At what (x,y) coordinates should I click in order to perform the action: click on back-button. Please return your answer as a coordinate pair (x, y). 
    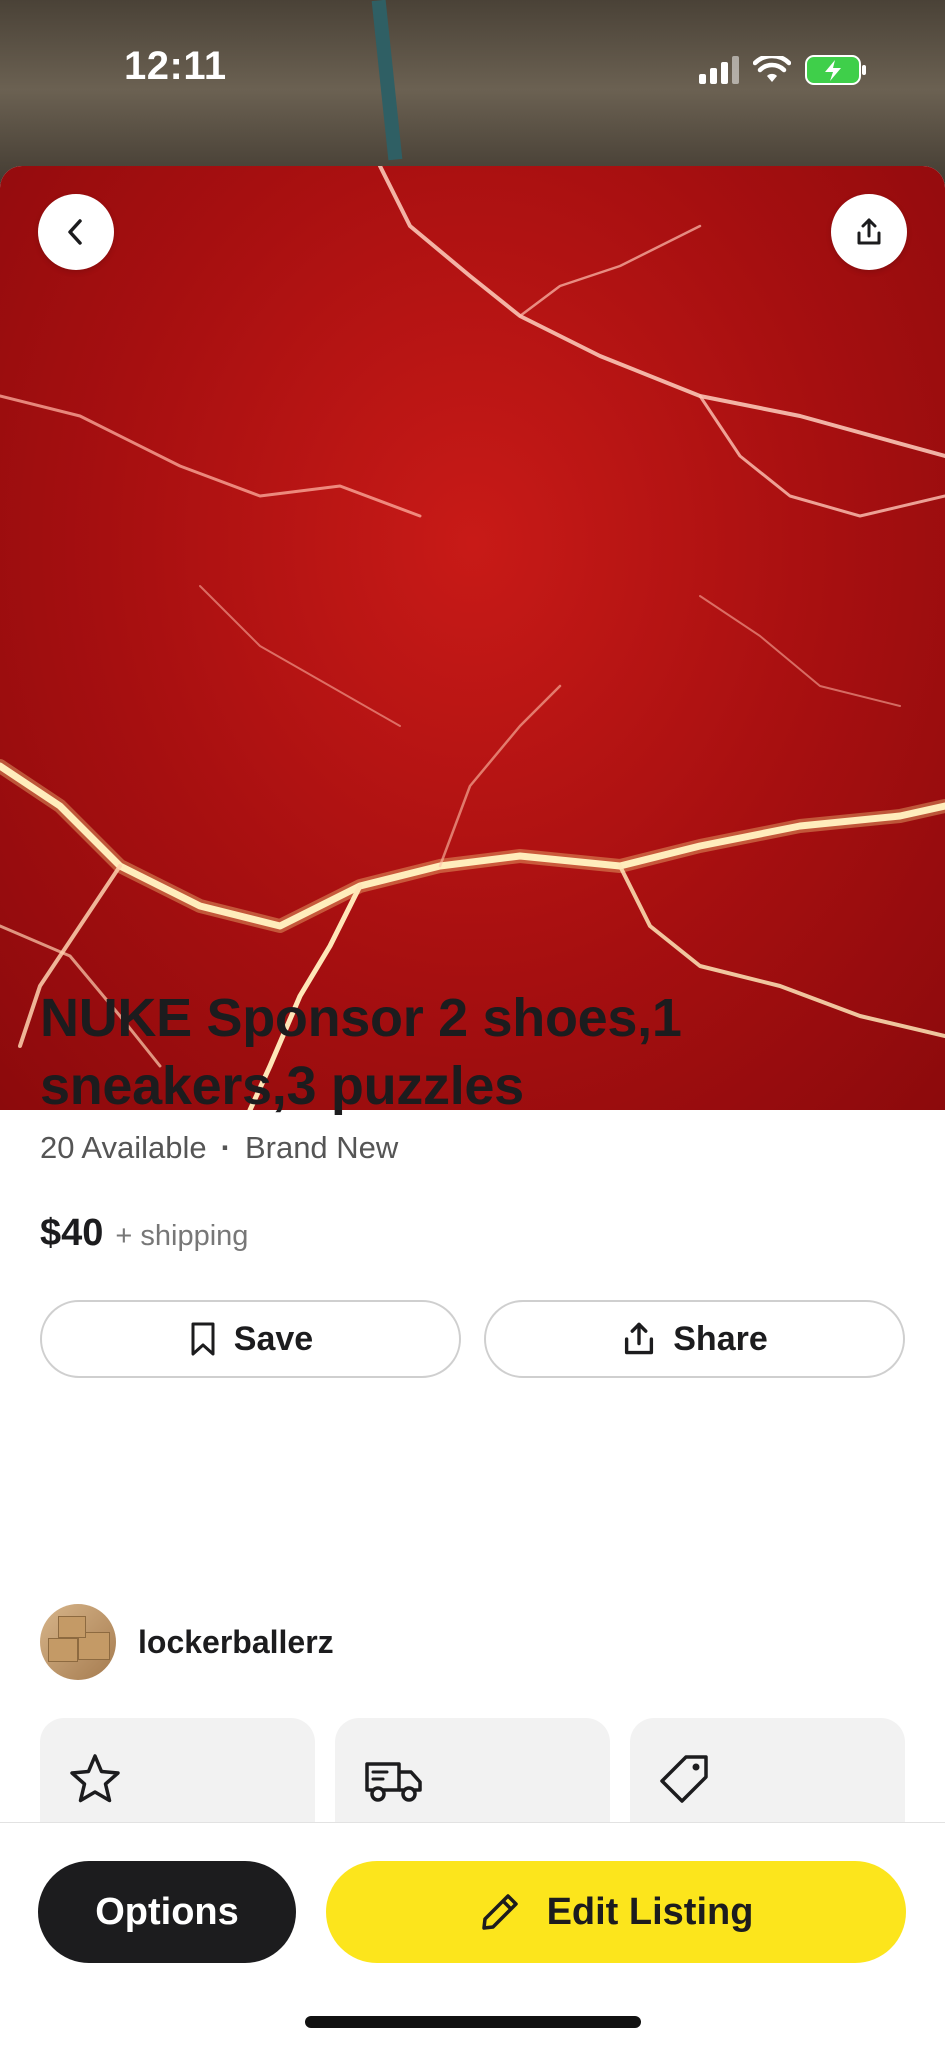
    Looking at the image, I should click on (76, 232).